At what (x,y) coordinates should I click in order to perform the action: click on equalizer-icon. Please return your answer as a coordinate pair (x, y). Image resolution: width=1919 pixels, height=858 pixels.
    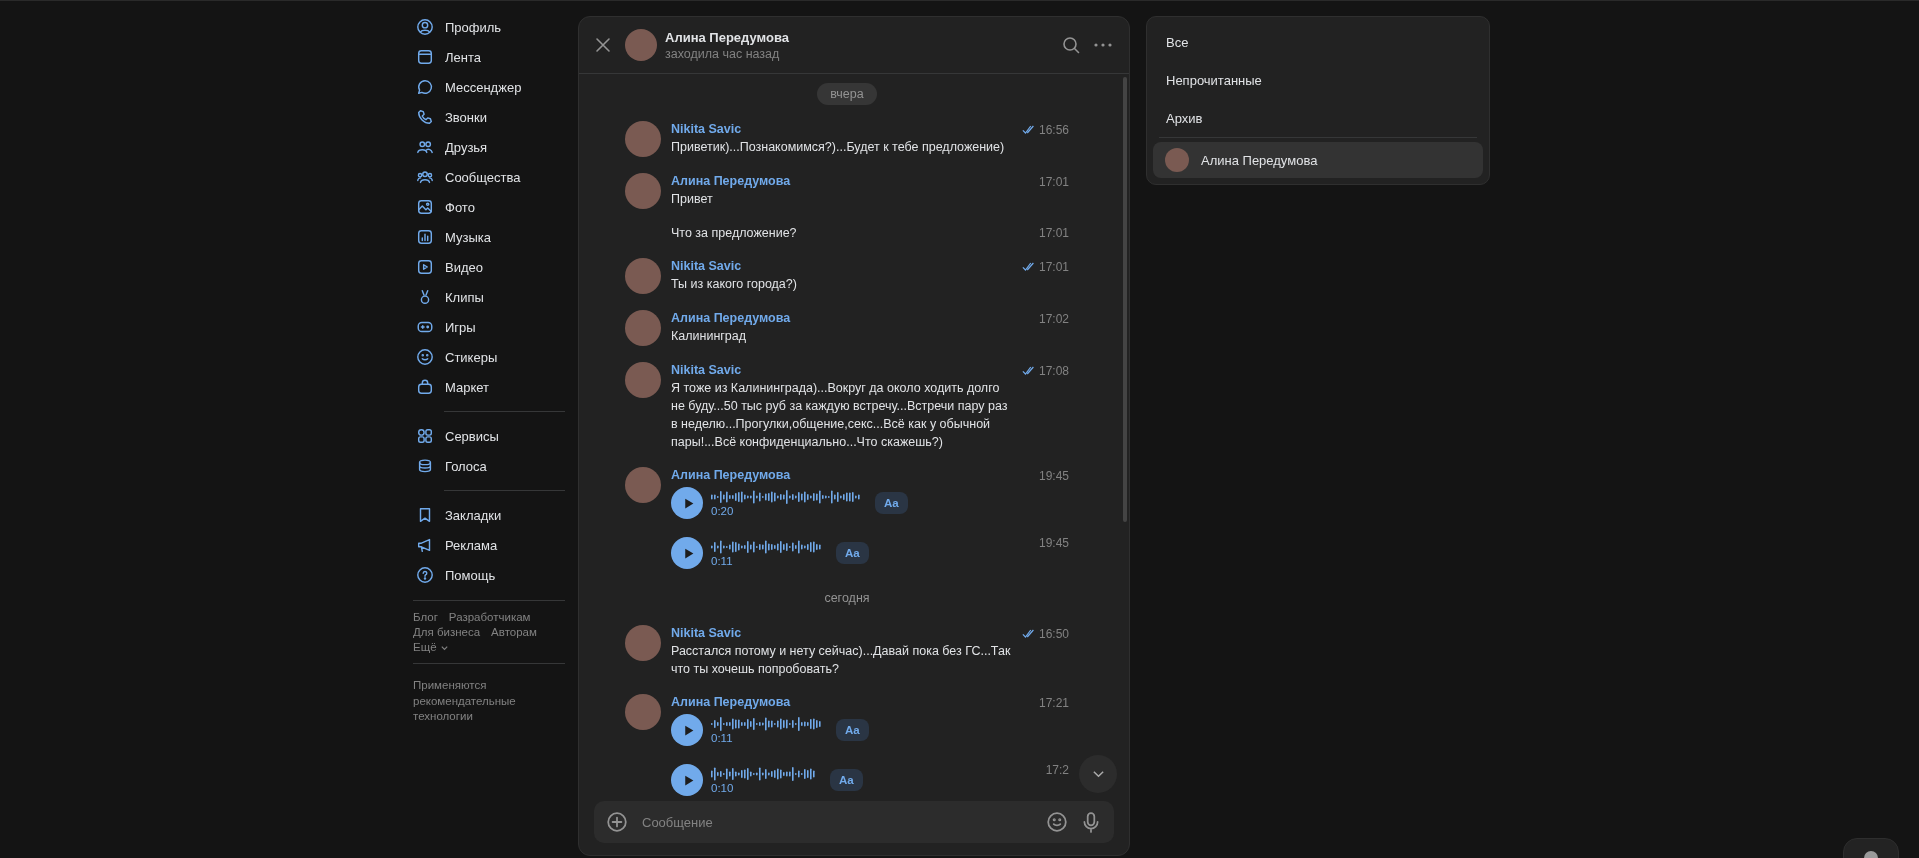
    Looking at the image, I should click on (425, 237).